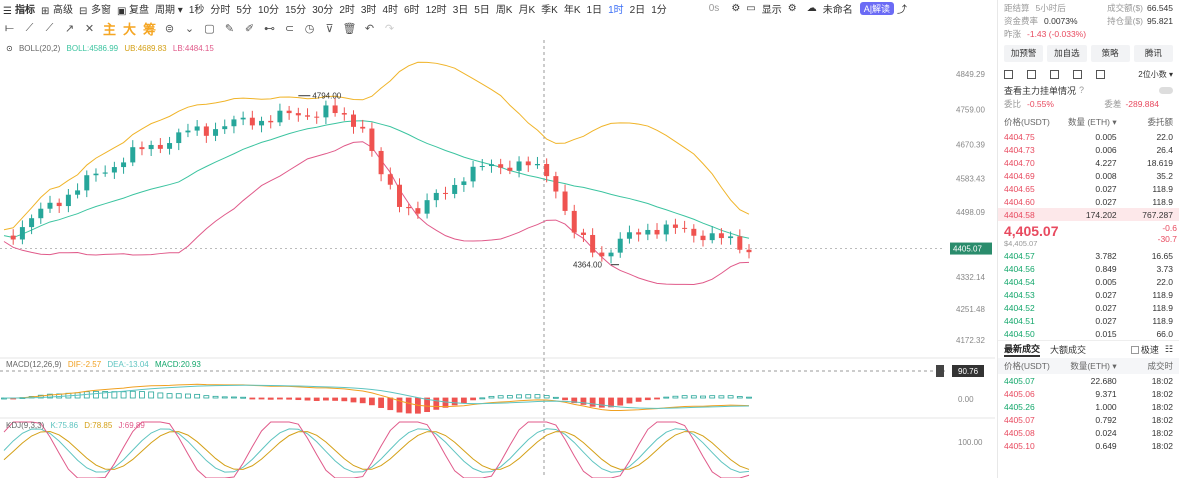 The height and width of the screenshot is (478, 1179). What do you see at coordinates (877, 8) in the screenshot?
I see `ai-interpret-button: A|解读` at bounding box center [877, 8].